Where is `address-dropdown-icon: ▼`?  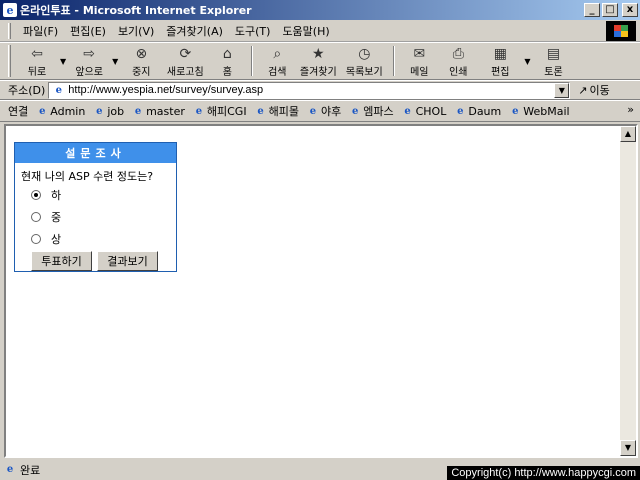 address-dropdown-icon: ▼ is located at coordinates (562, 90).